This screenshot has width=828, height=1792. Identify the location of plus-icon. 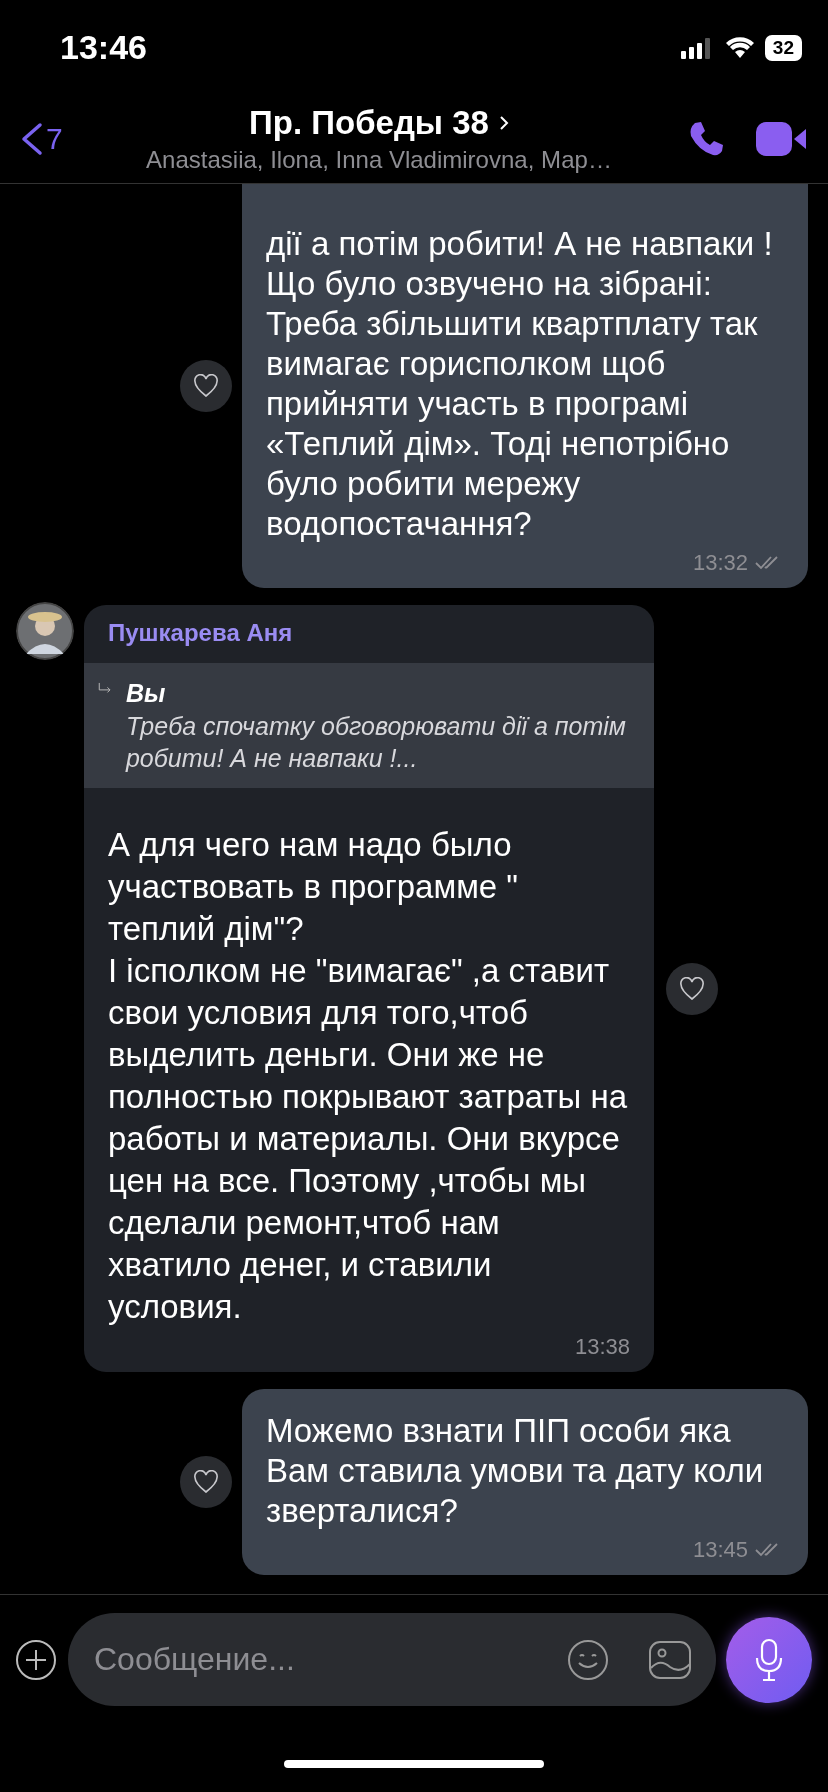
(36, 1659).